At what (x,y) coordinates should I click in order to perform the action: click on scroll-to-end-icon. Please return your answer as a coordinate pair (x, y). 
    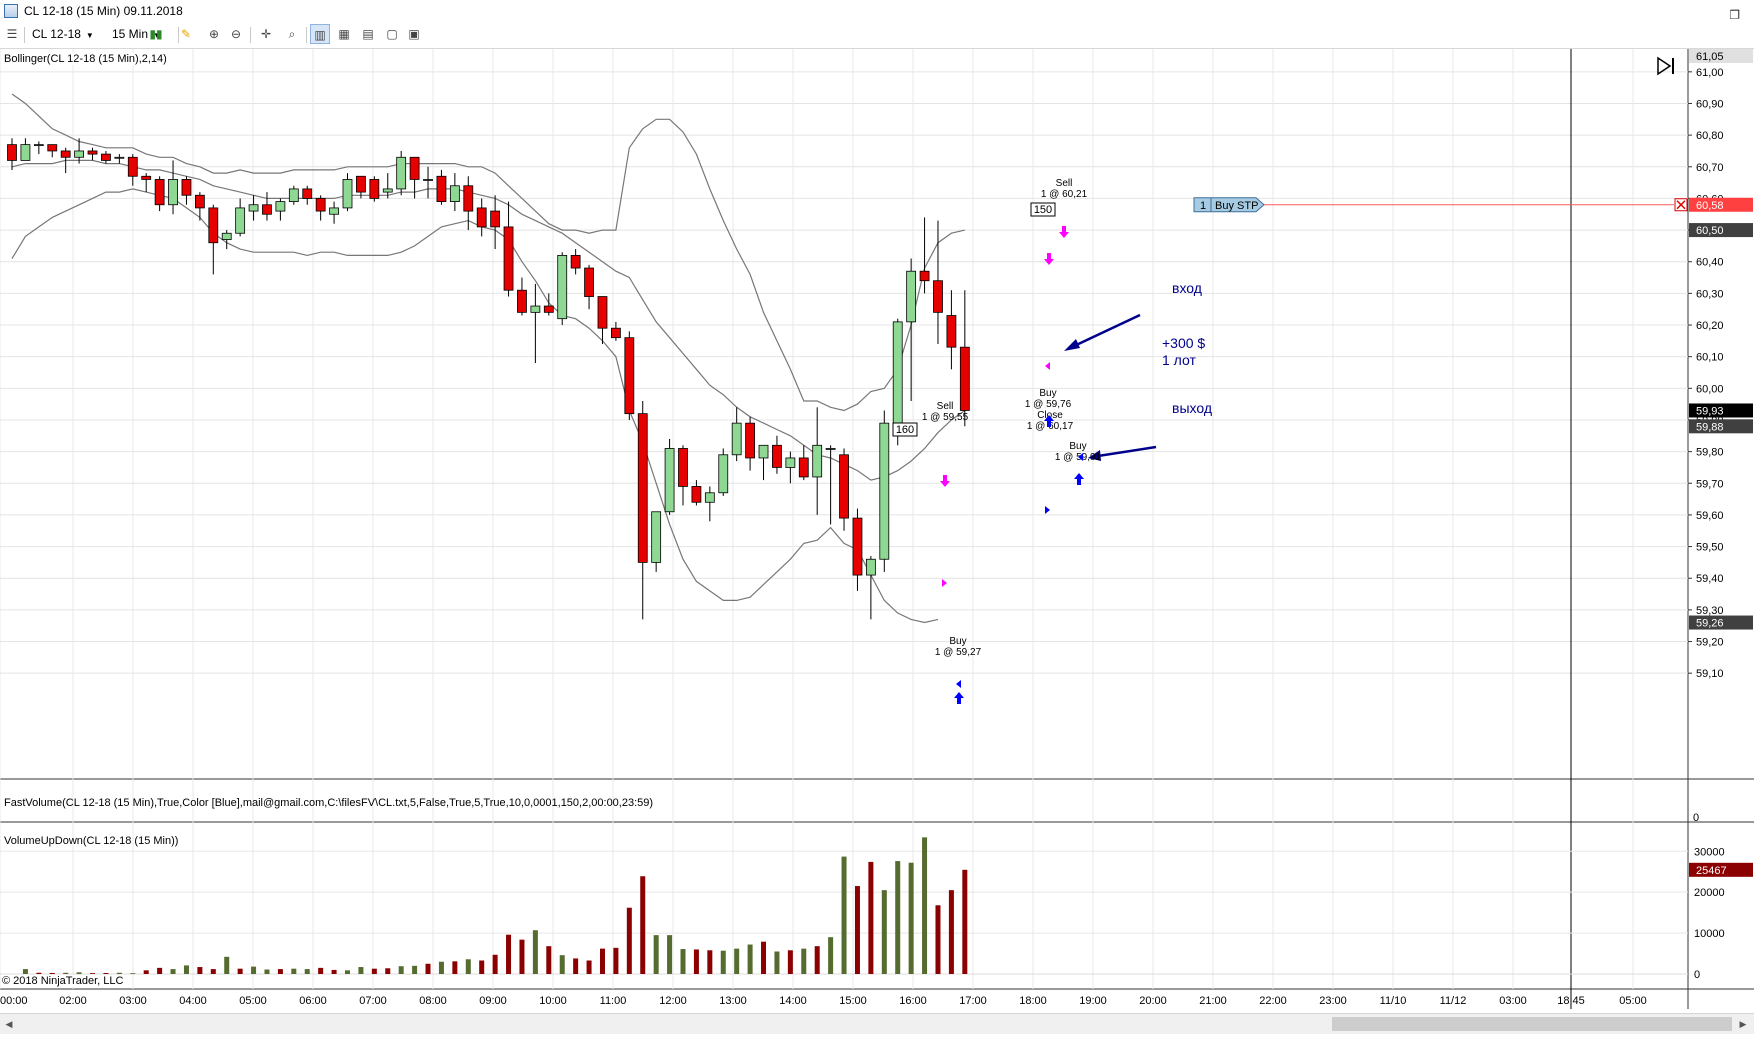
    Looking at the image, I should click on (1667, 66).